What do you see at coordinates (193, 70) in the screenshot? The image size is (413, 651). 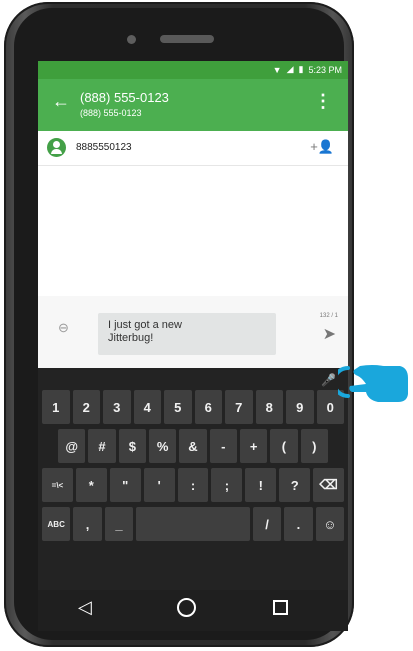 I see `status-bar: ▼ ◢ ▮ 5:23 PM` at bounding box center [193, 70].